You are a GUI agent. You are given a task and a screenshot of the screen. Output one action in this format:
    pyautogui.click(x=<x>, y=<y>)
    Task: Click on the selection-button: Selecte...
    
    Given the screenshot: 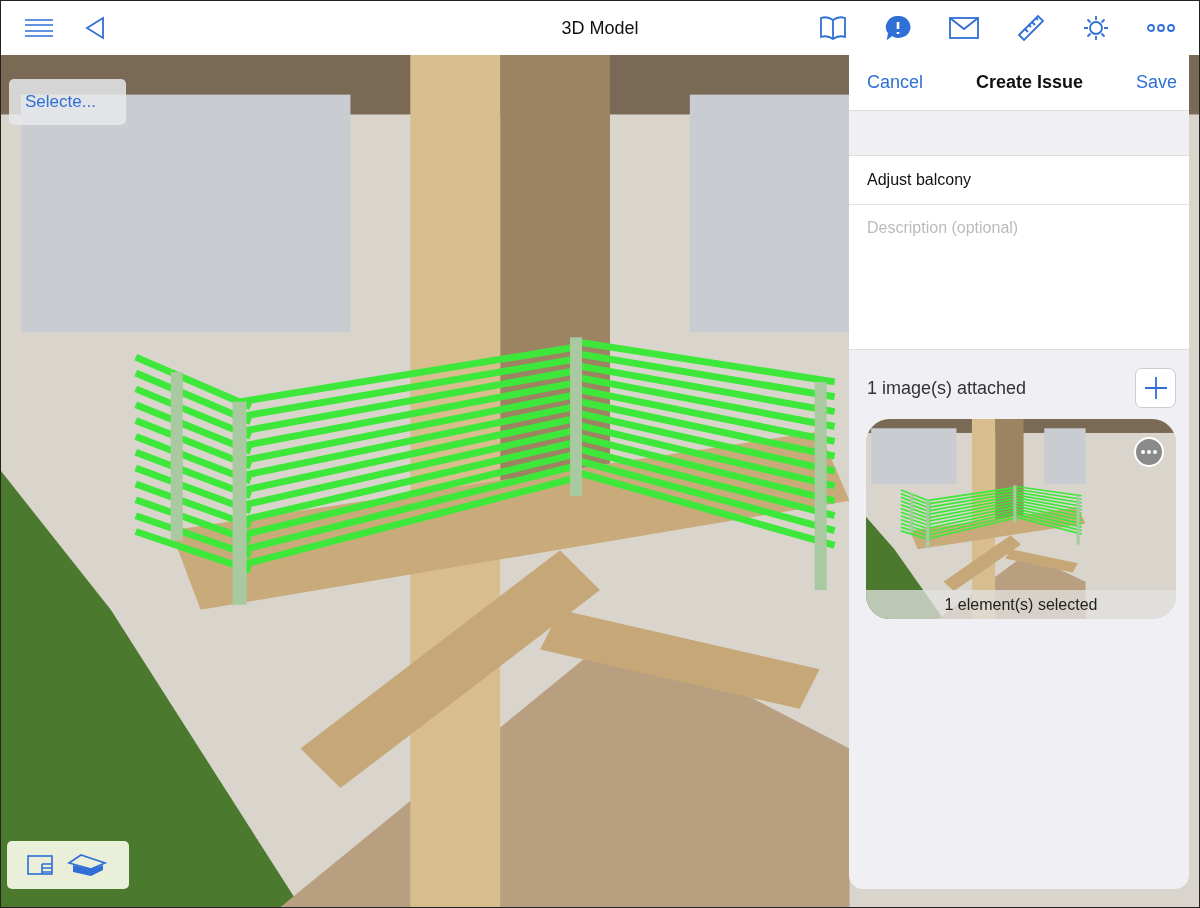 What is the action you would take?
    pyautogui.click(x=67, y=102)
    